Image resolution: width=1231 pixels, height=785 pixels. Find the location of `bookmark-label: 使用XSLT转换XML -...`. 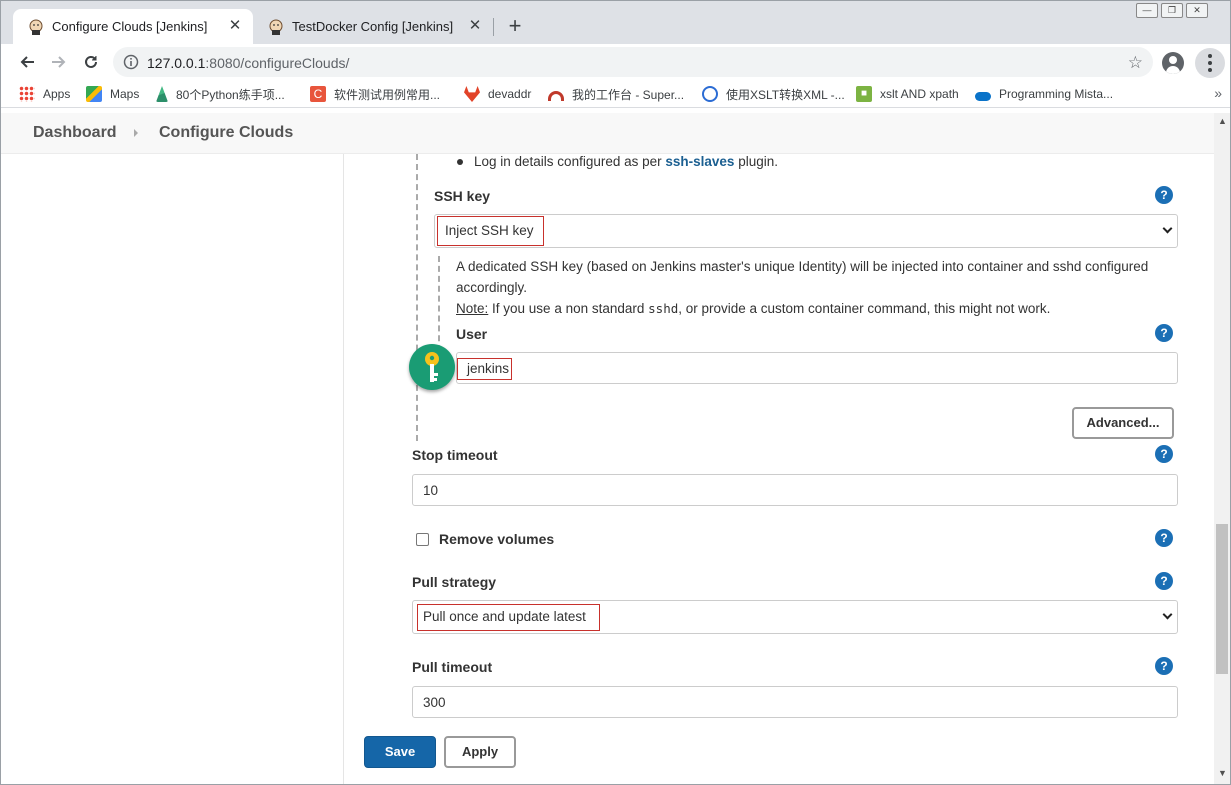

bookmark-label: 使用XSLT转换XML -... is located at coordinates (785, 94).